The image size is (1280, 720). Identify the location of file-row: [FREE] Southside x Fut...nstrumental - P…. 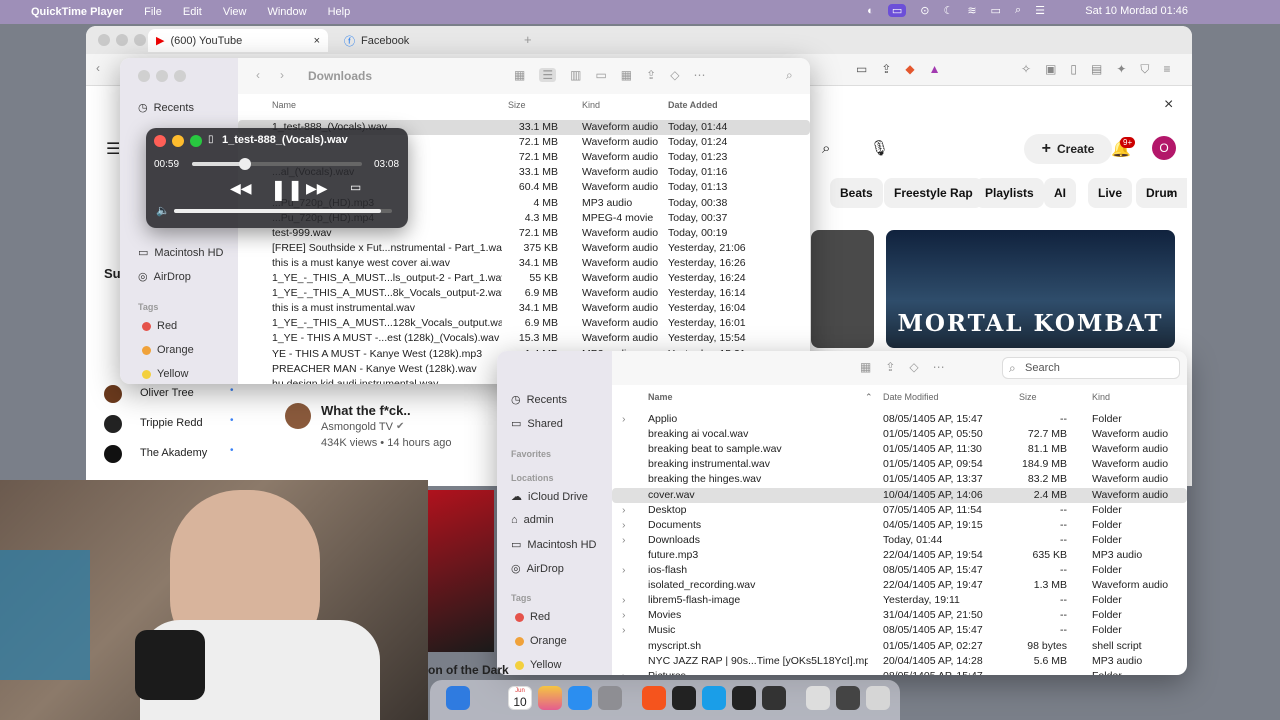
(524, 248).